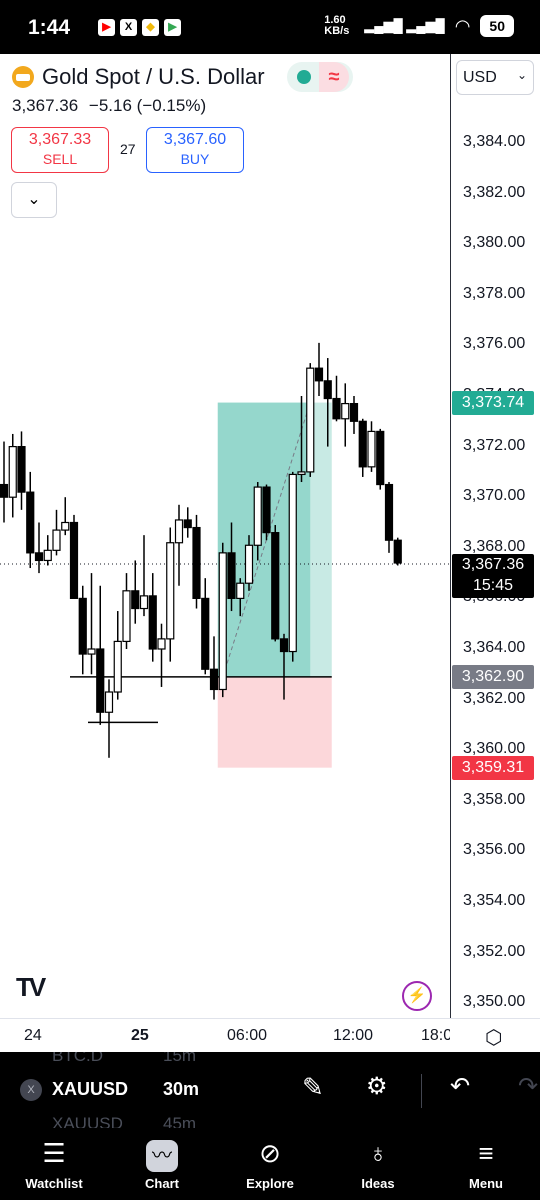 This screenshot has width=540, height=1200. I want to click on battery-icon: 50, so click(497, 26).